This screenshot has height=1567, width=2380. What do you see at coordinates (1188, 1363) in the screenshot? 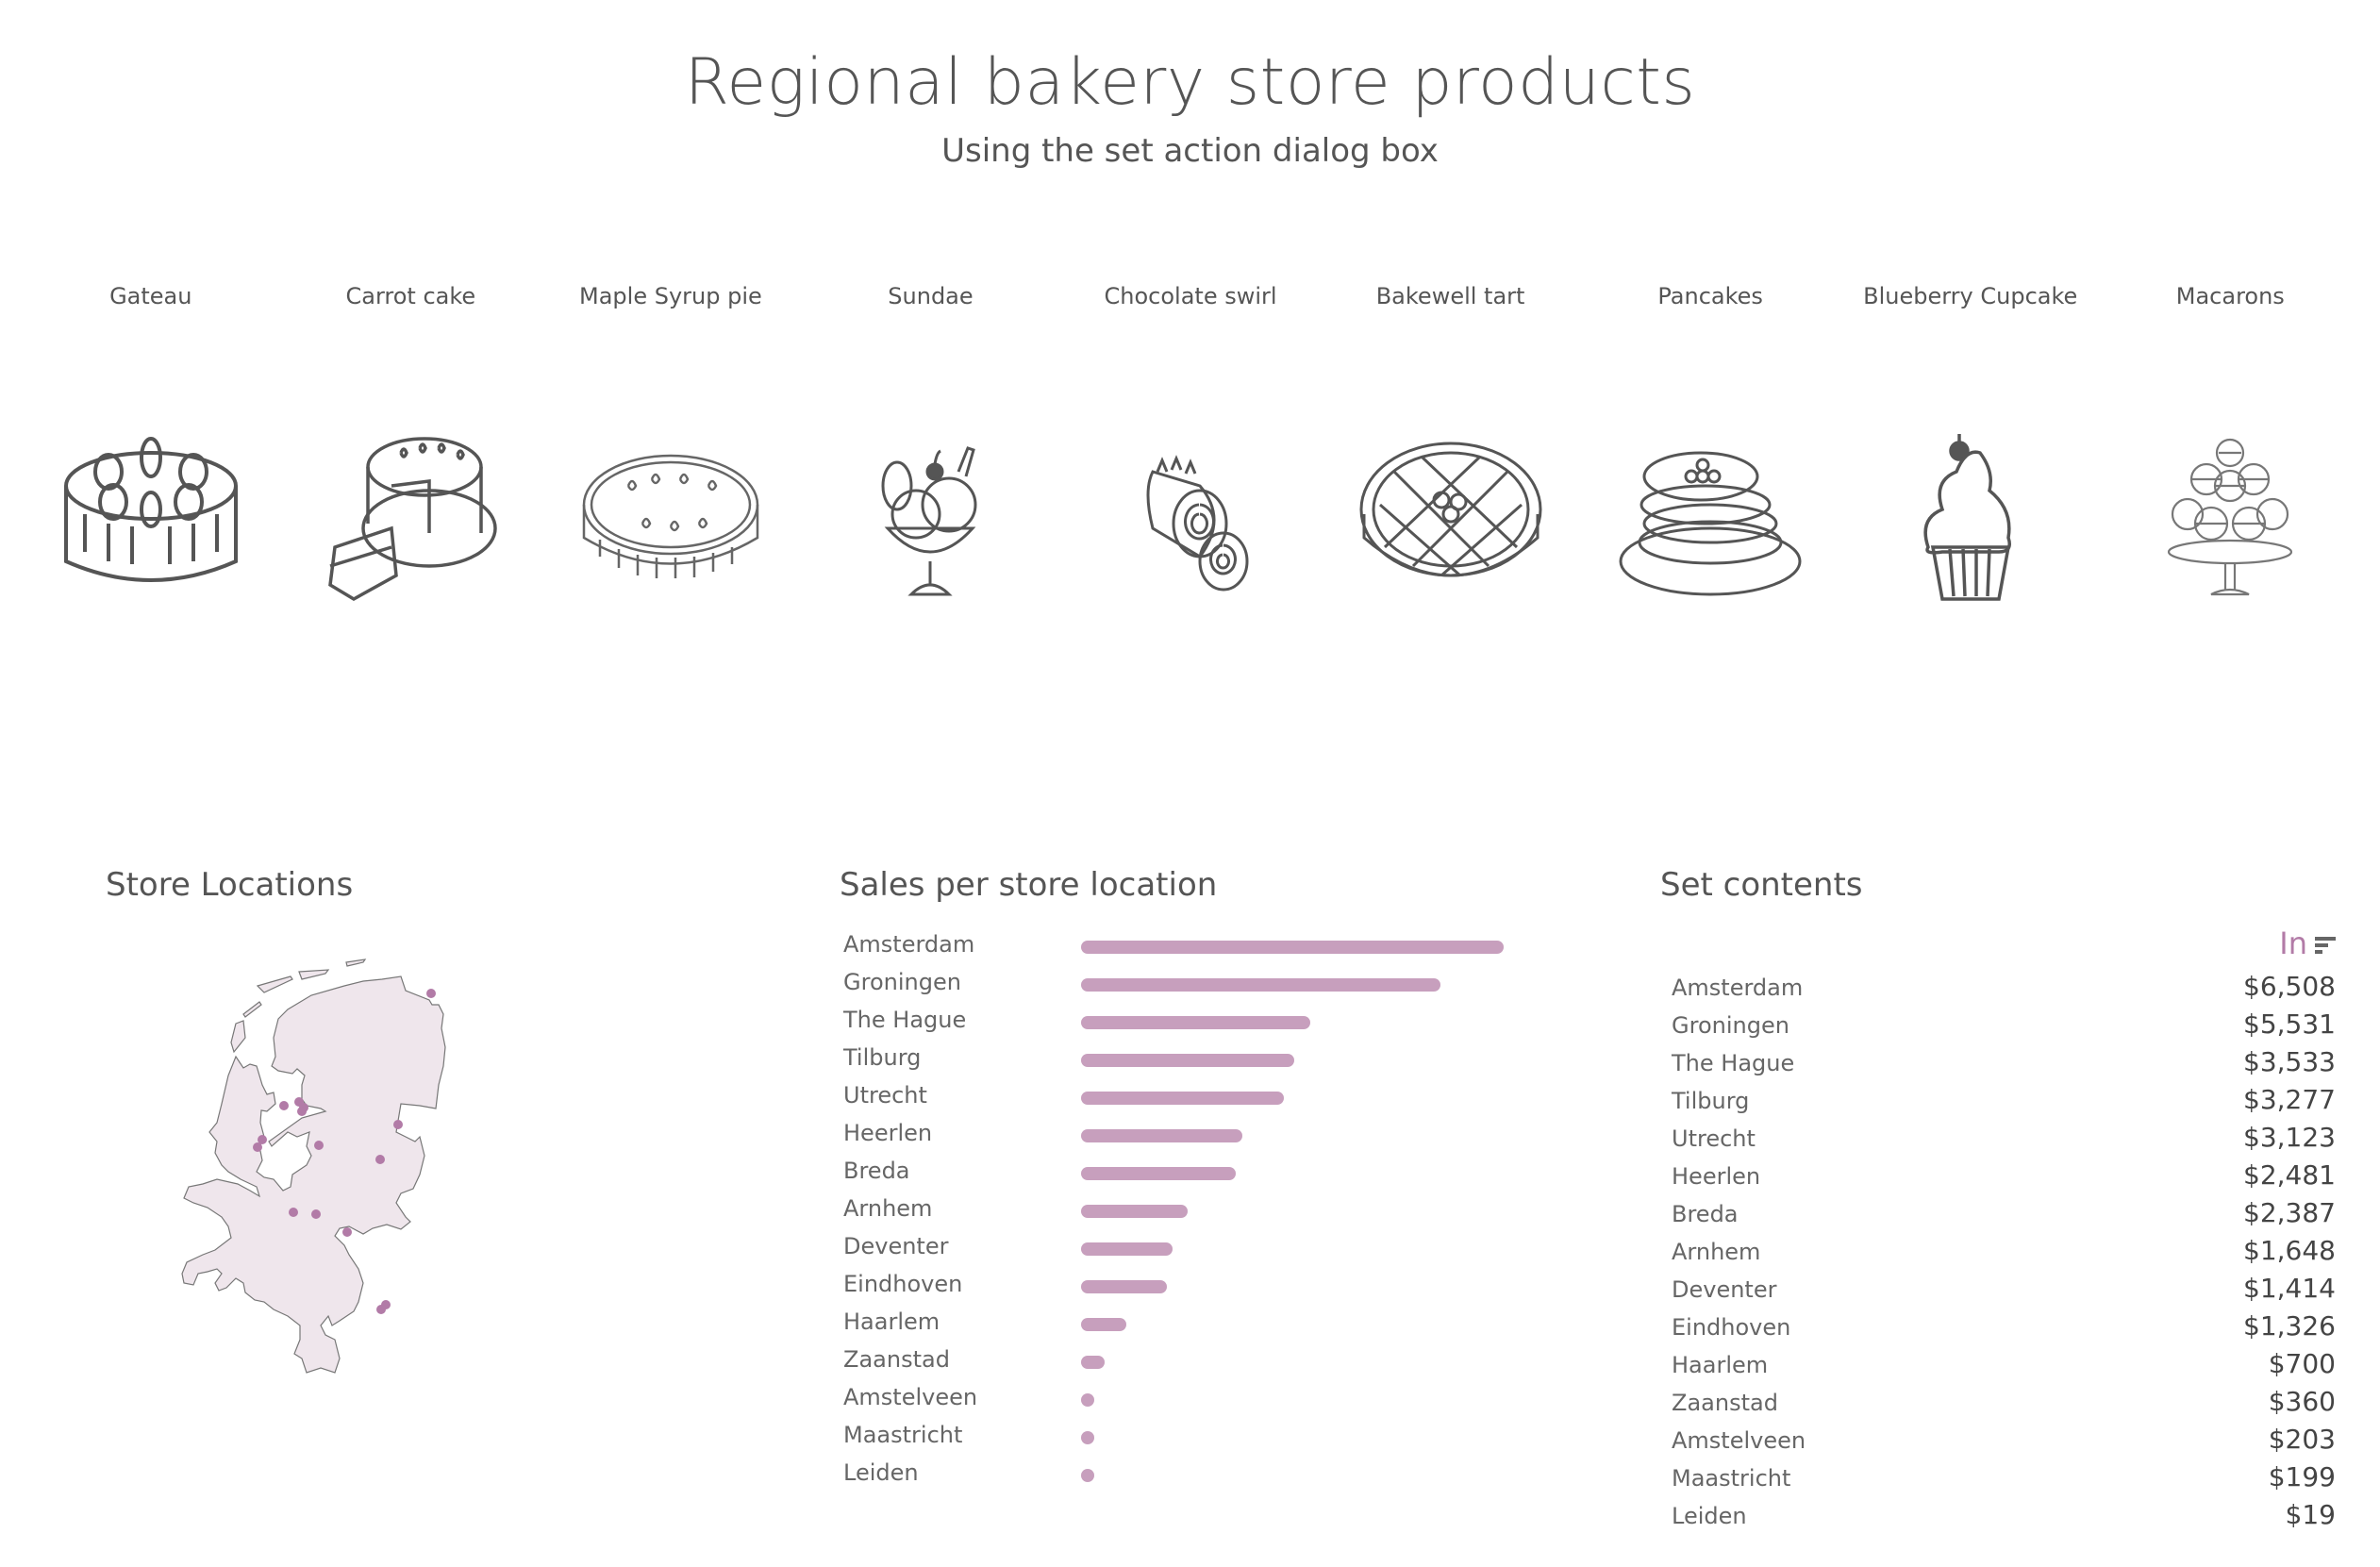
I see `bar-row: Zaanstad` at bounding box center [1188, 1363].